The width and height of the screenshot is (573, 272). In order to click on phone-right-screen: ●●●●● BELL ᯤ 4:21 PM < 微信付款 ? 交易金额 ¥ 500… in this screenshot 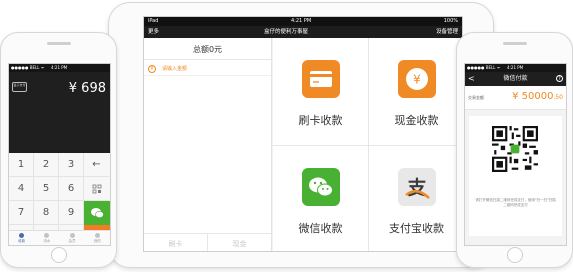, I will do `click(515, 154)`.